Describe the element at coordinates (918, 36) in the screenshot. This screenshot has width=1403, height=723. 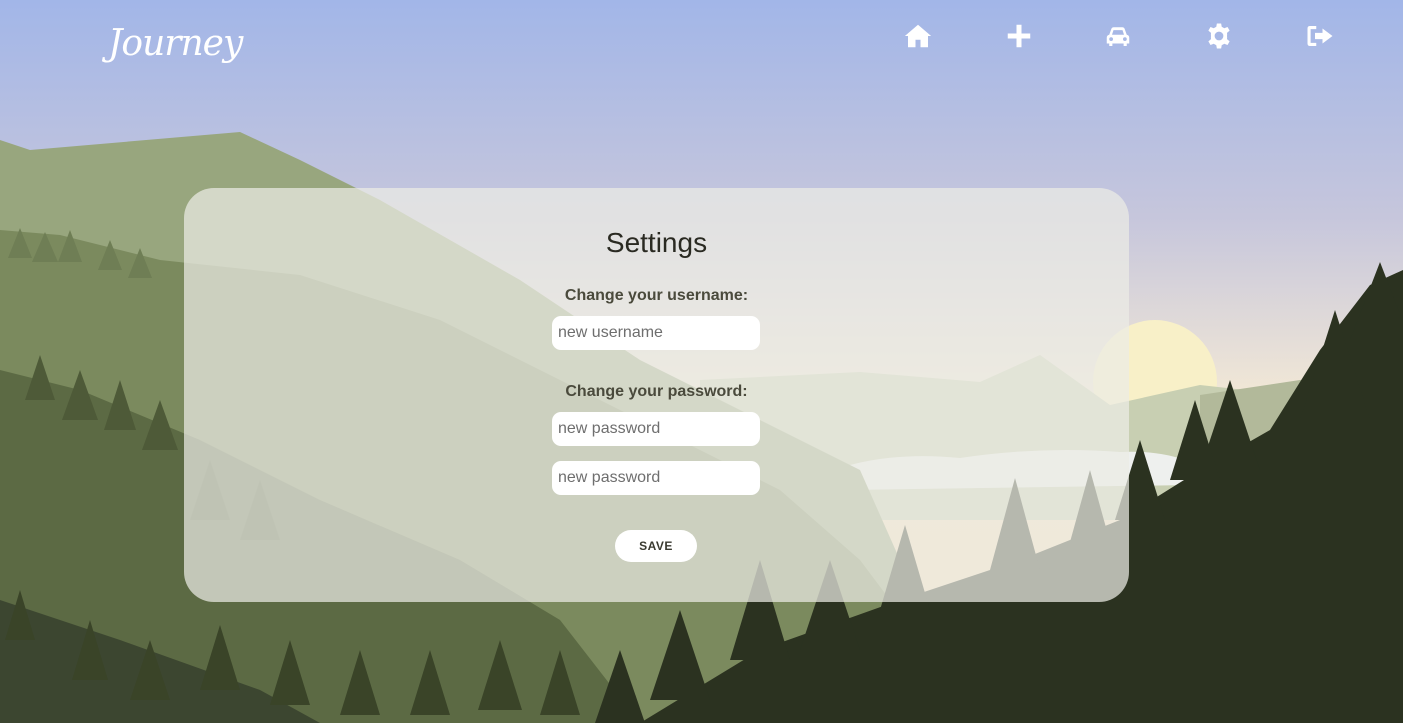
I see `home-icon` at that location.